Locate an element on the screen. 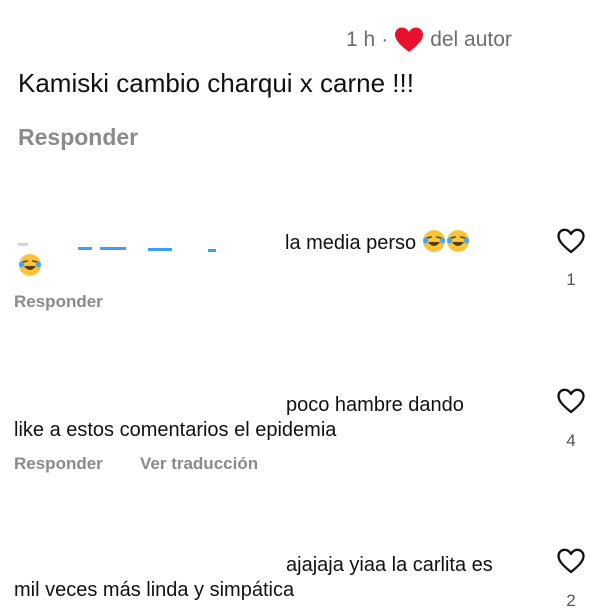 The height and width of the screenshot is (611, 610). reply-1-text-line: la media perso is located at coordinates (351, 243).